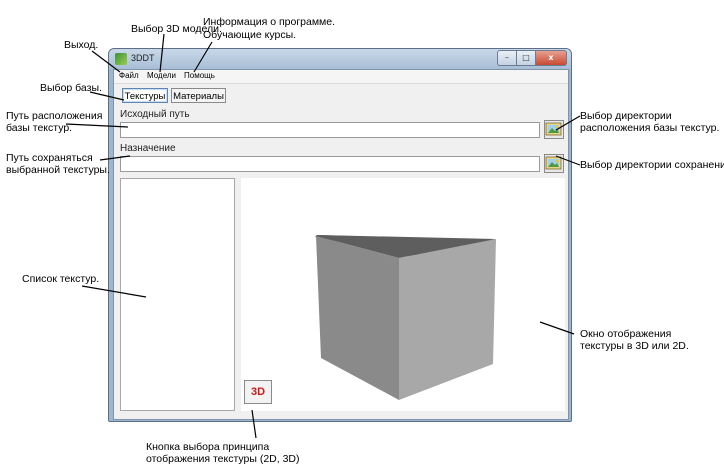 The height and width of the screenshot is (476, 724). What do you see at coordinates (330, 130) in the screenshot?
I see `source-path-input` at bounding box center [330, 130].